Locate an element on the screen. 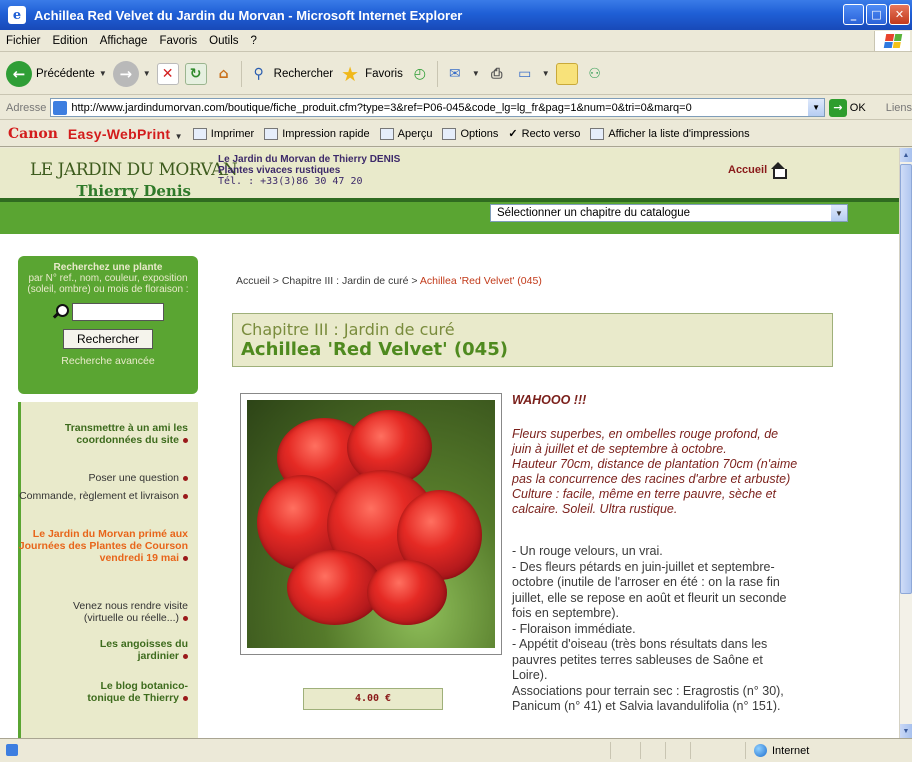 This screenshot has height=762, width=912. product-price: 4.00 € is located at coordinates (373, 699).